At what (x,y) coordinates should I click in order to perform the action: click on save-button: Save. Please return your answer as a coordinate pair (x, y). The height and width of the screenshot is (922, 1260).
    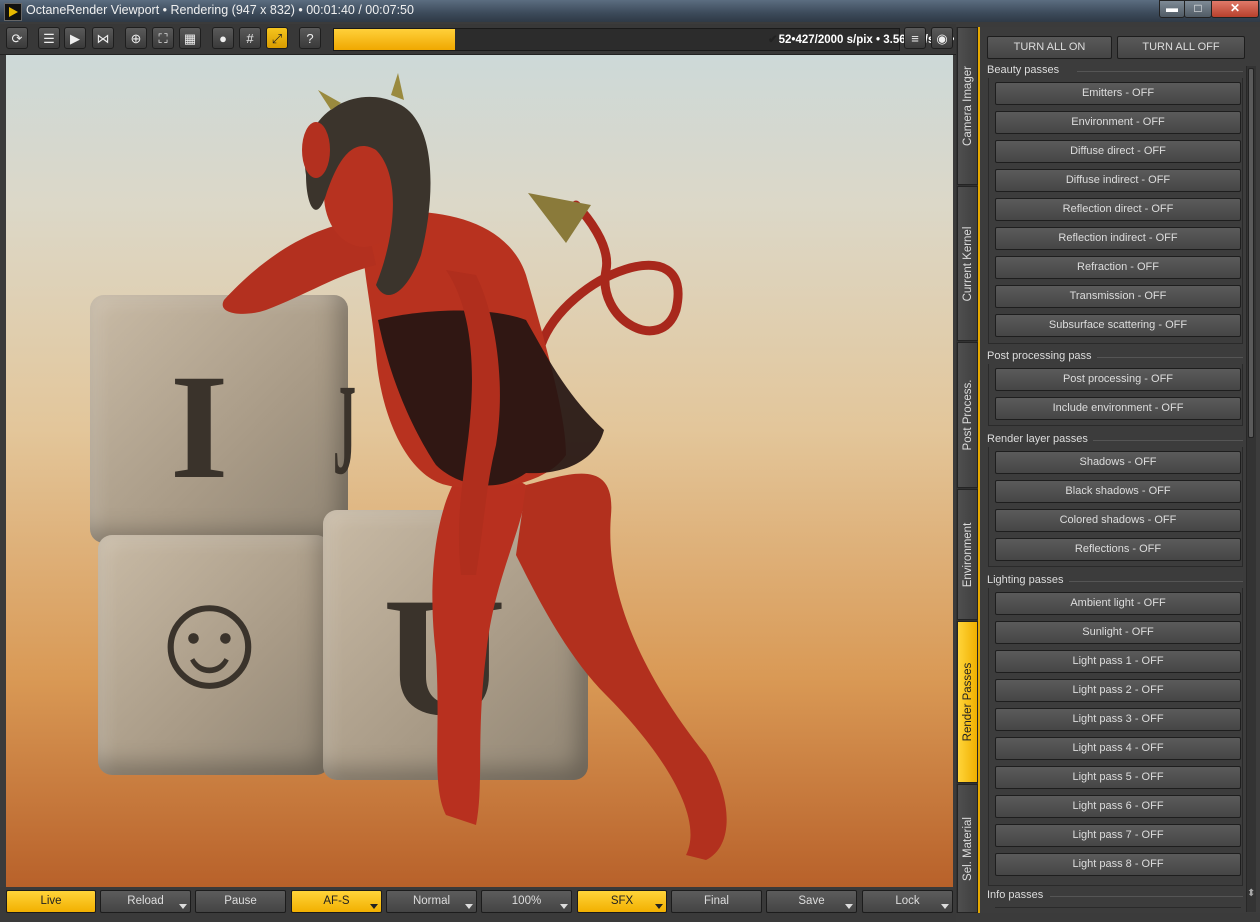
    Looking at the image, I should click on (811, 901).